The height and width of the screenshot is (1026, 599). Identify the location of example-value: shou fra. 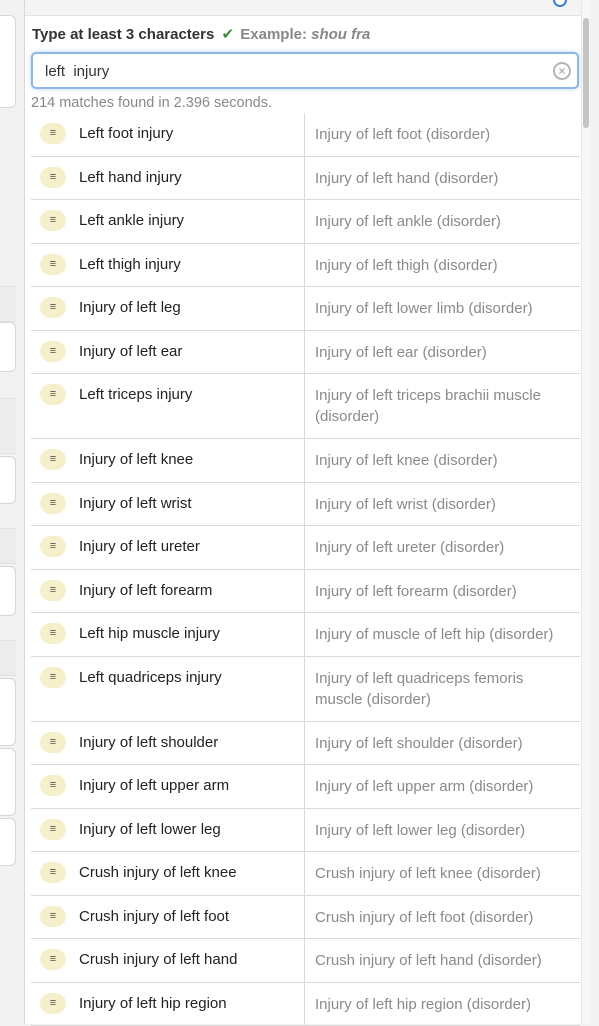
(340, 34).